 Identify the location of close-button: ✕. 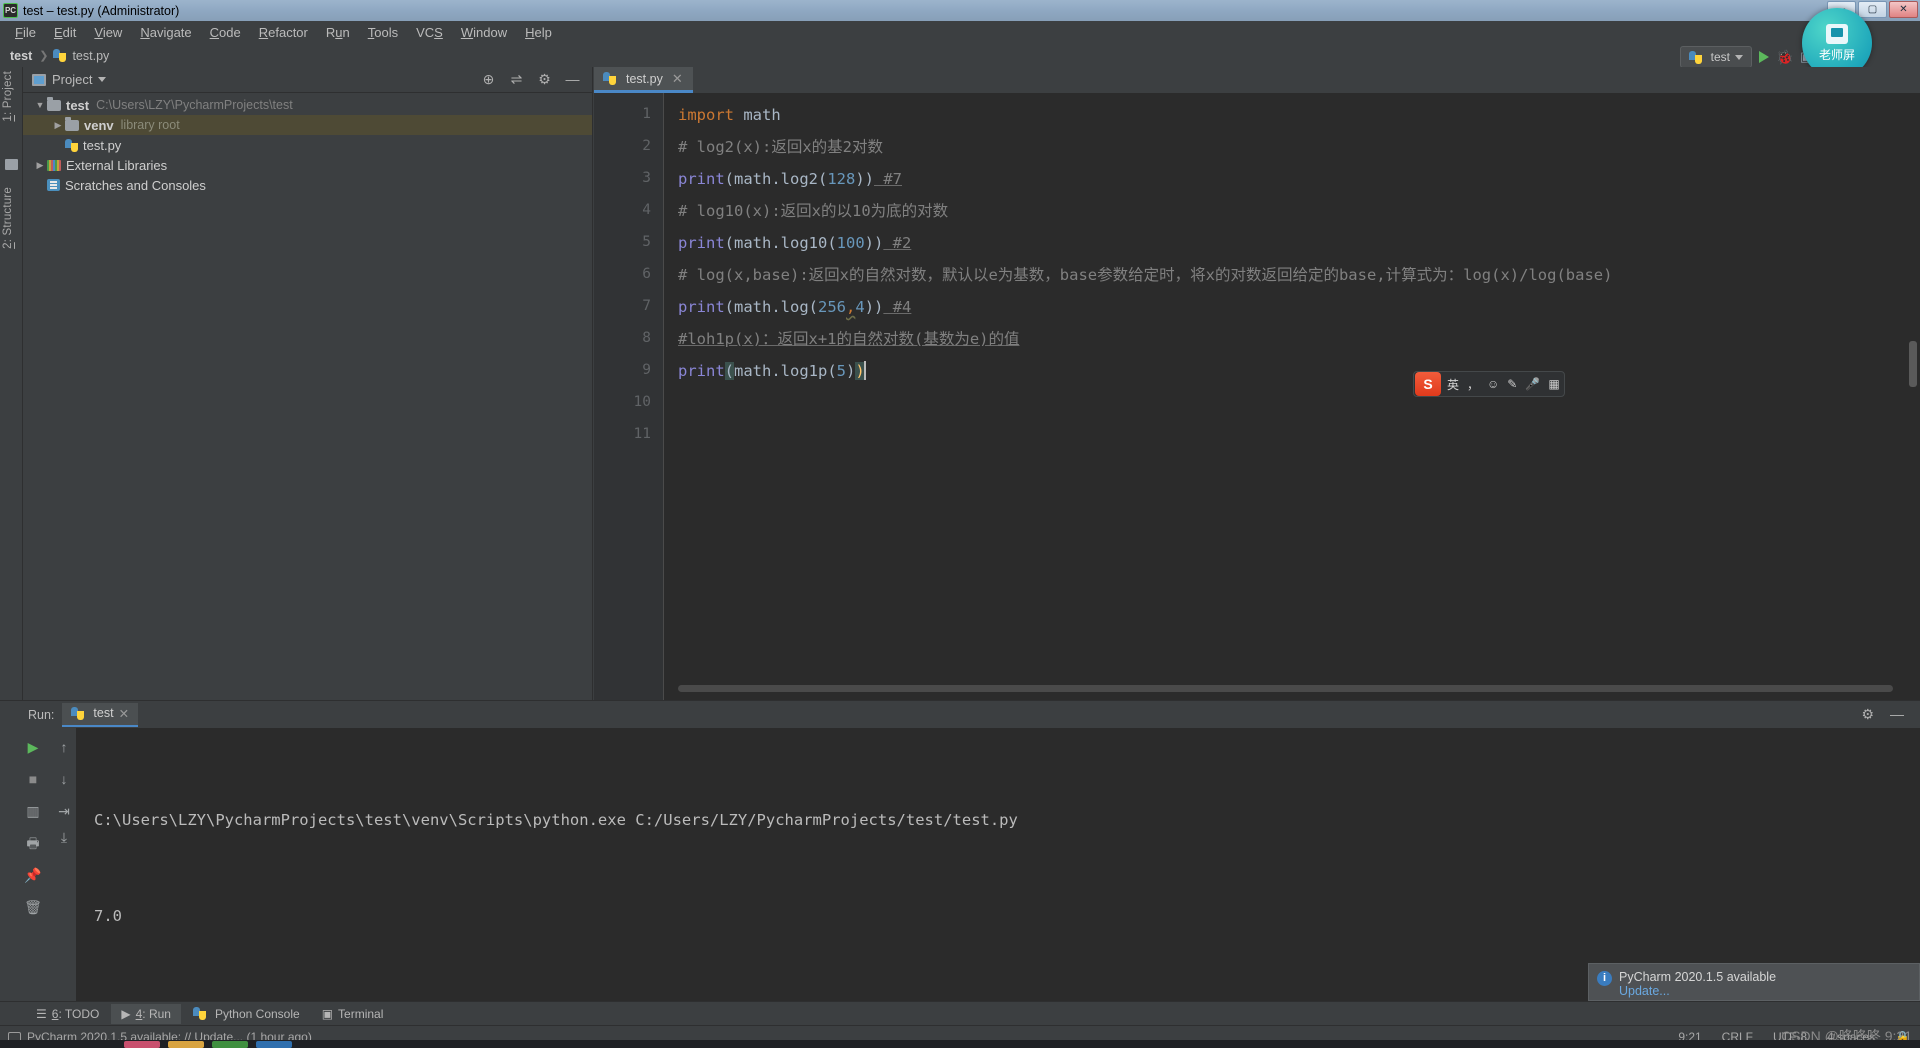
(1903, 9).